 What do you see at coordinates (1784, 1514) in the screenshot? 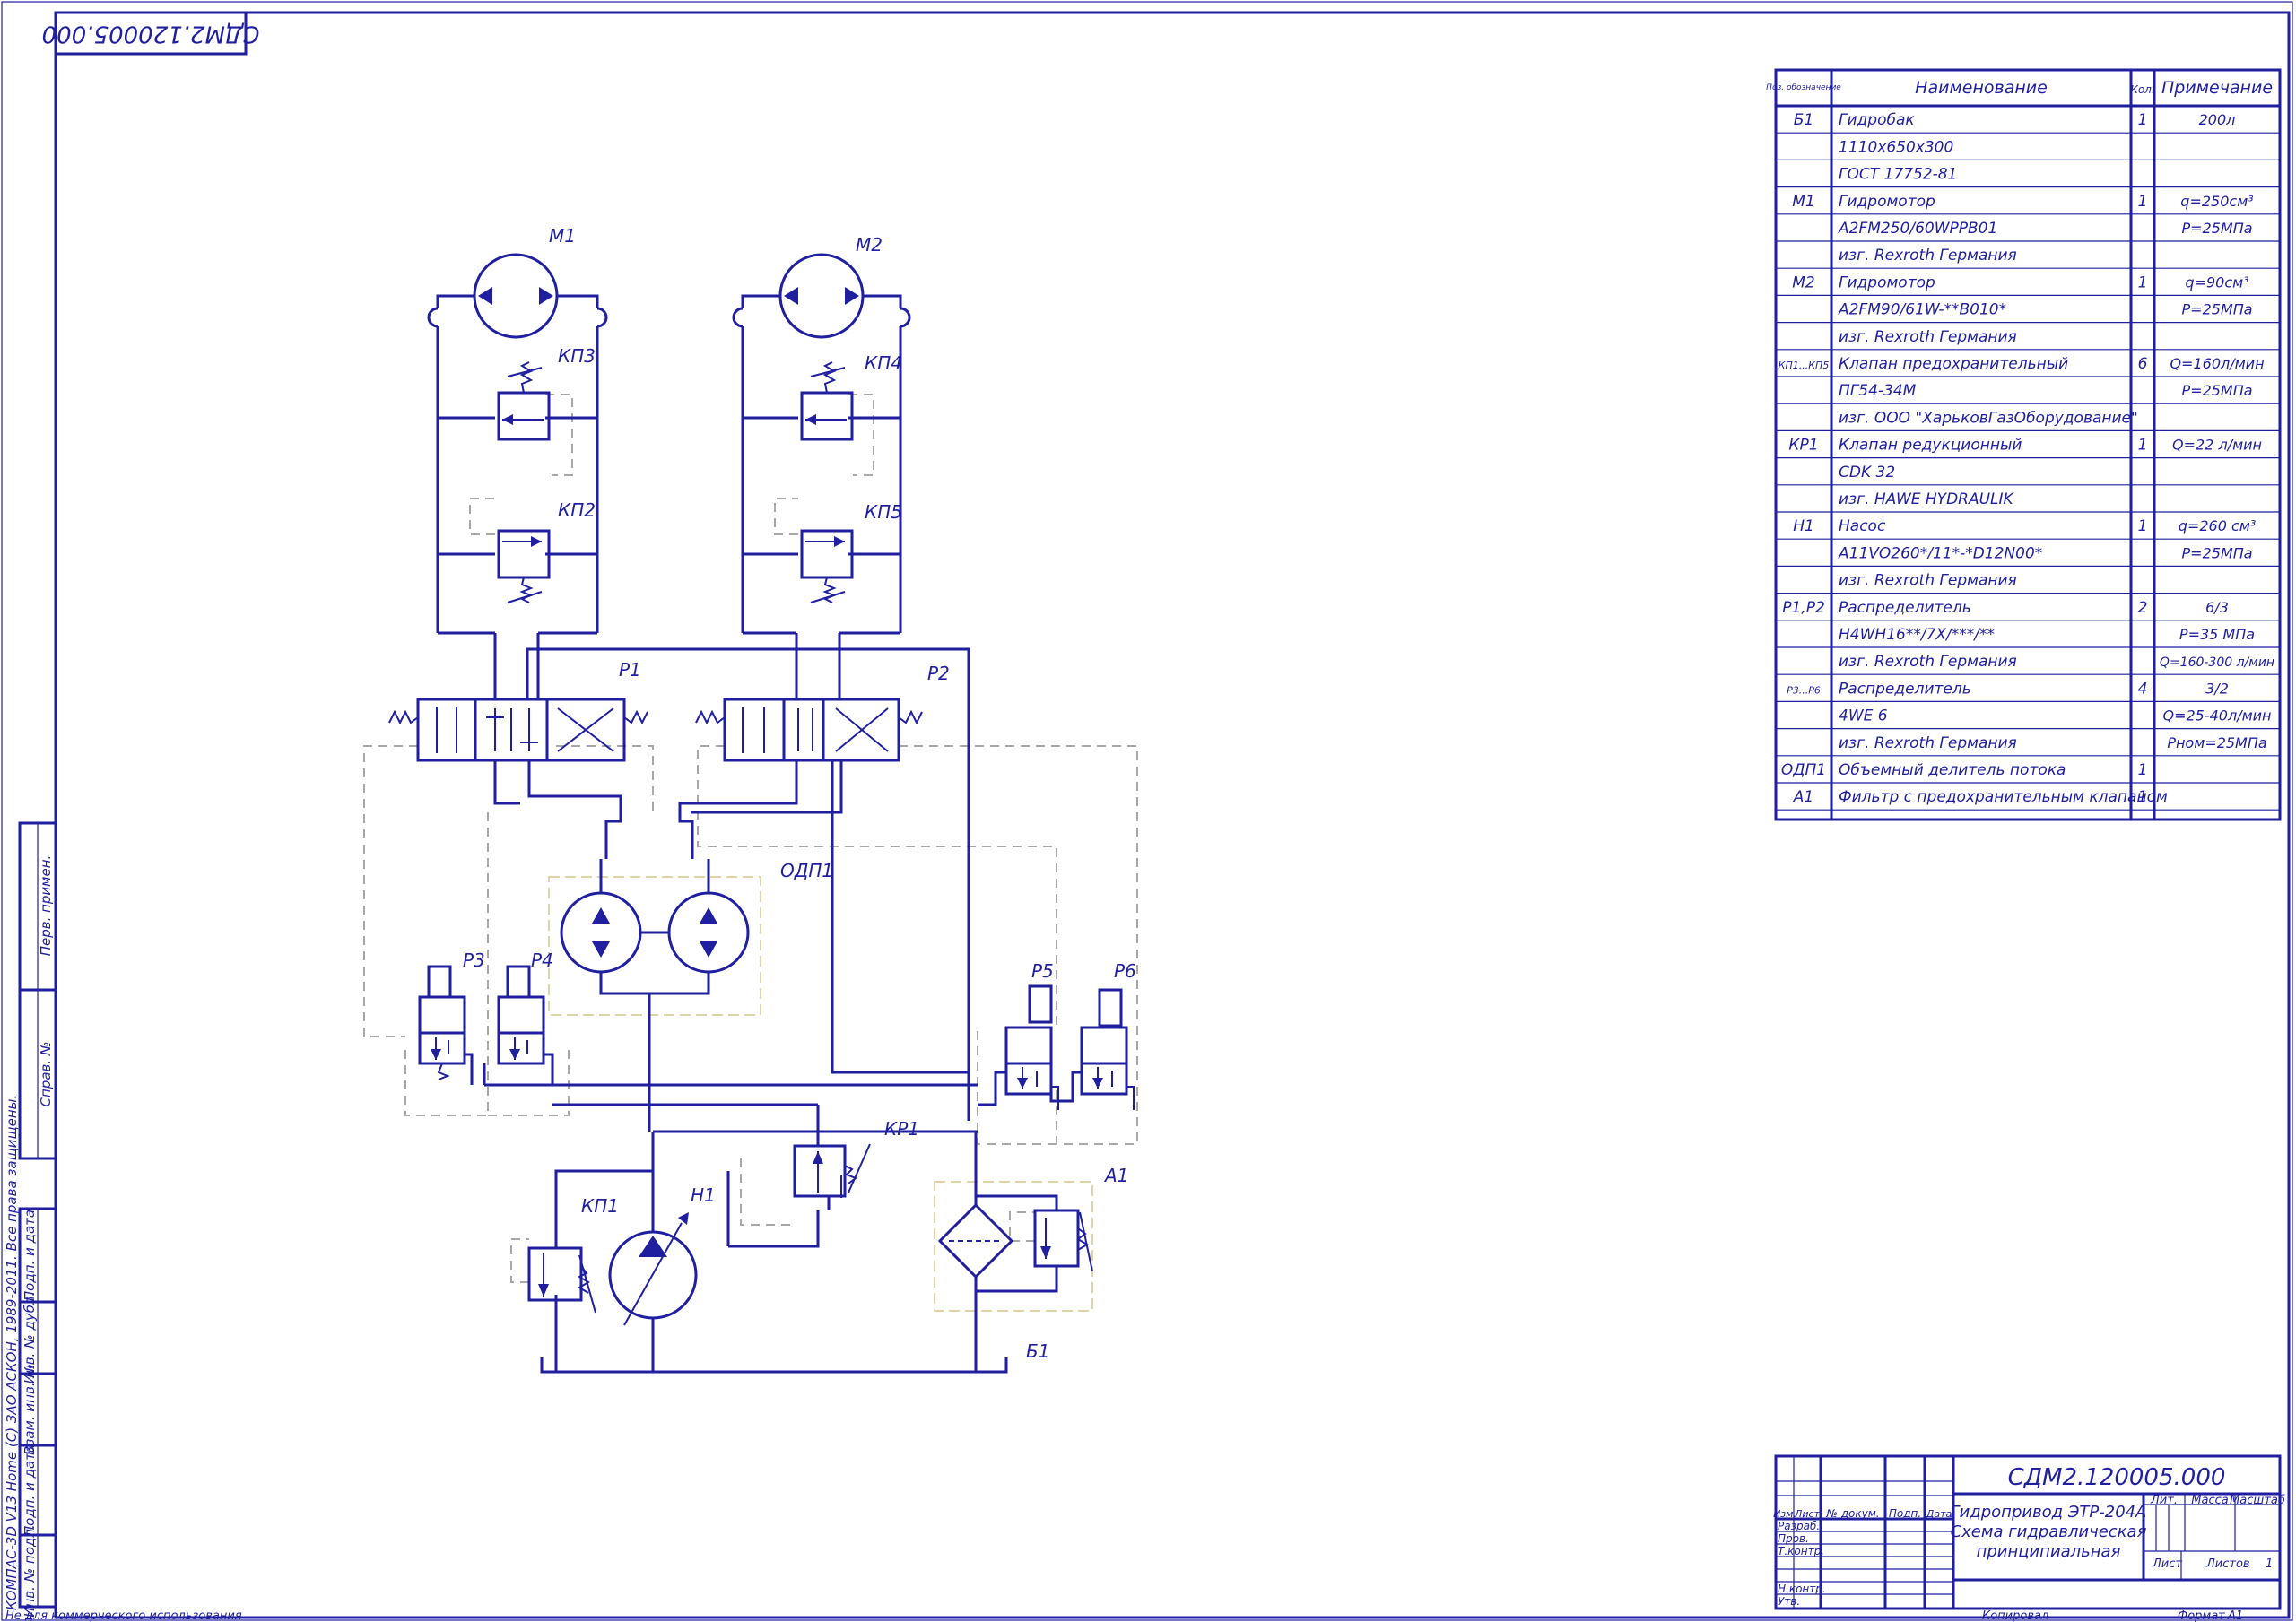
I see `tb-col-izm: Изм.` at bounding box center [1784, 1514].